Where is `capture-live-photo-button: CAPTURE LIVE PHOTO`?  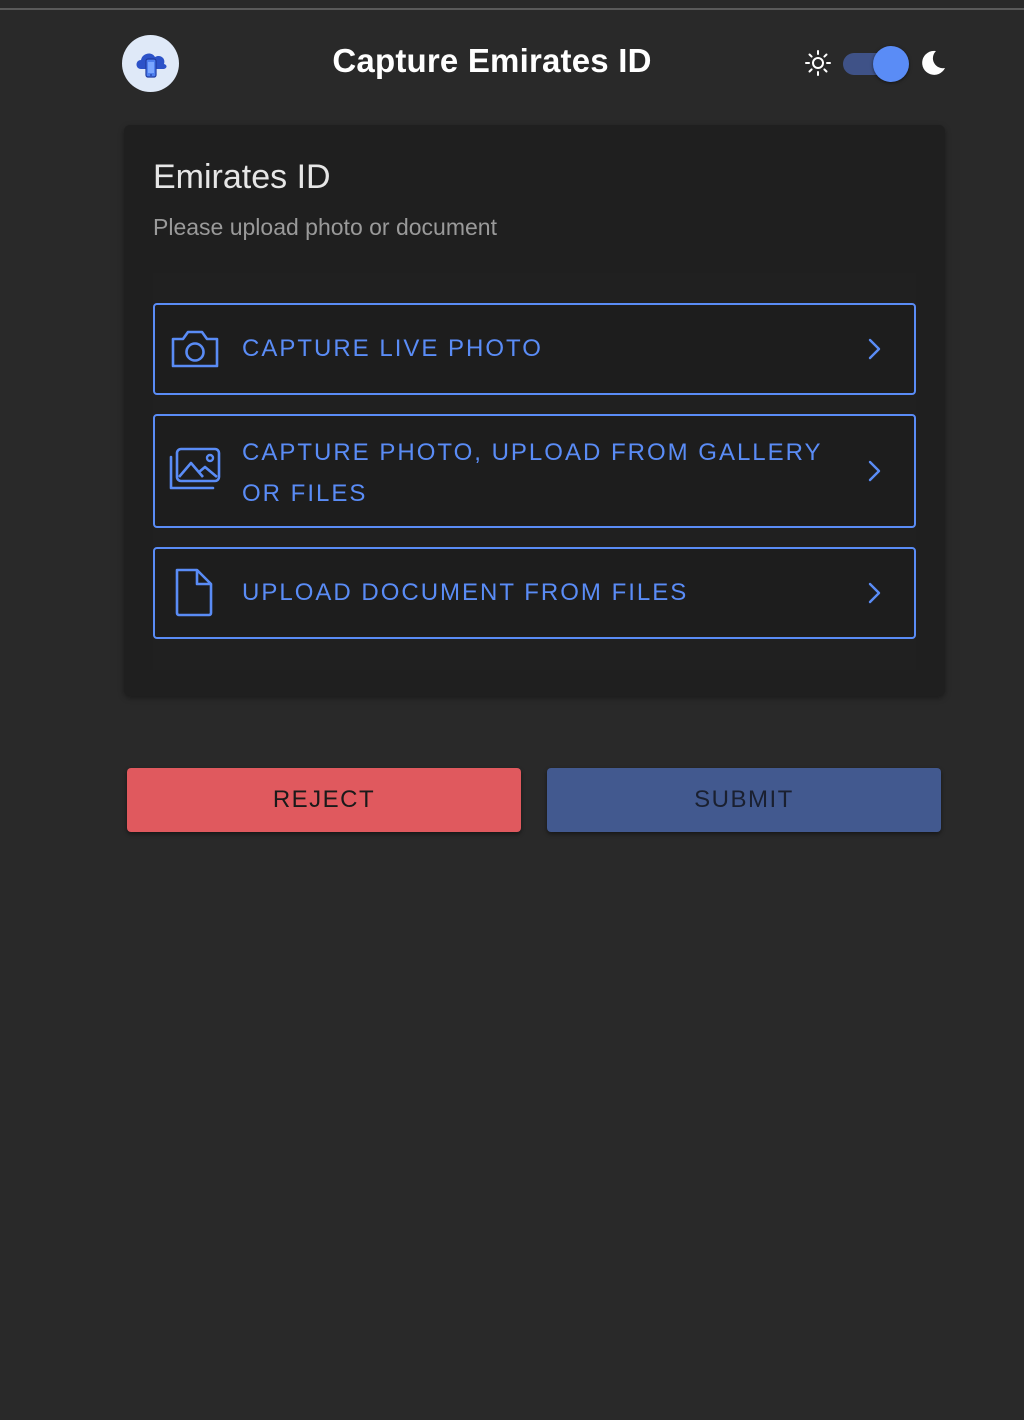
capture-live-photo-button: CAPTURE LIVE PHOTO is located at coordinates (534, 349).